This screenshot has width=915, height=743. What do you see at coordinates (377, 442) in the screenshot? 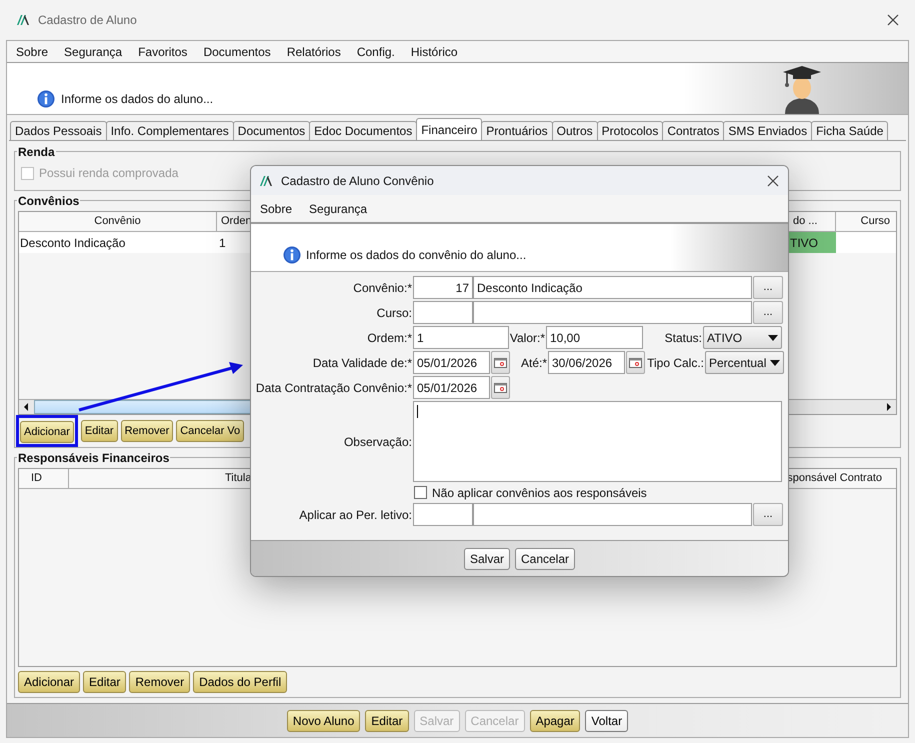
I see `field-label: Observação:` at bounding box center [377, 442].